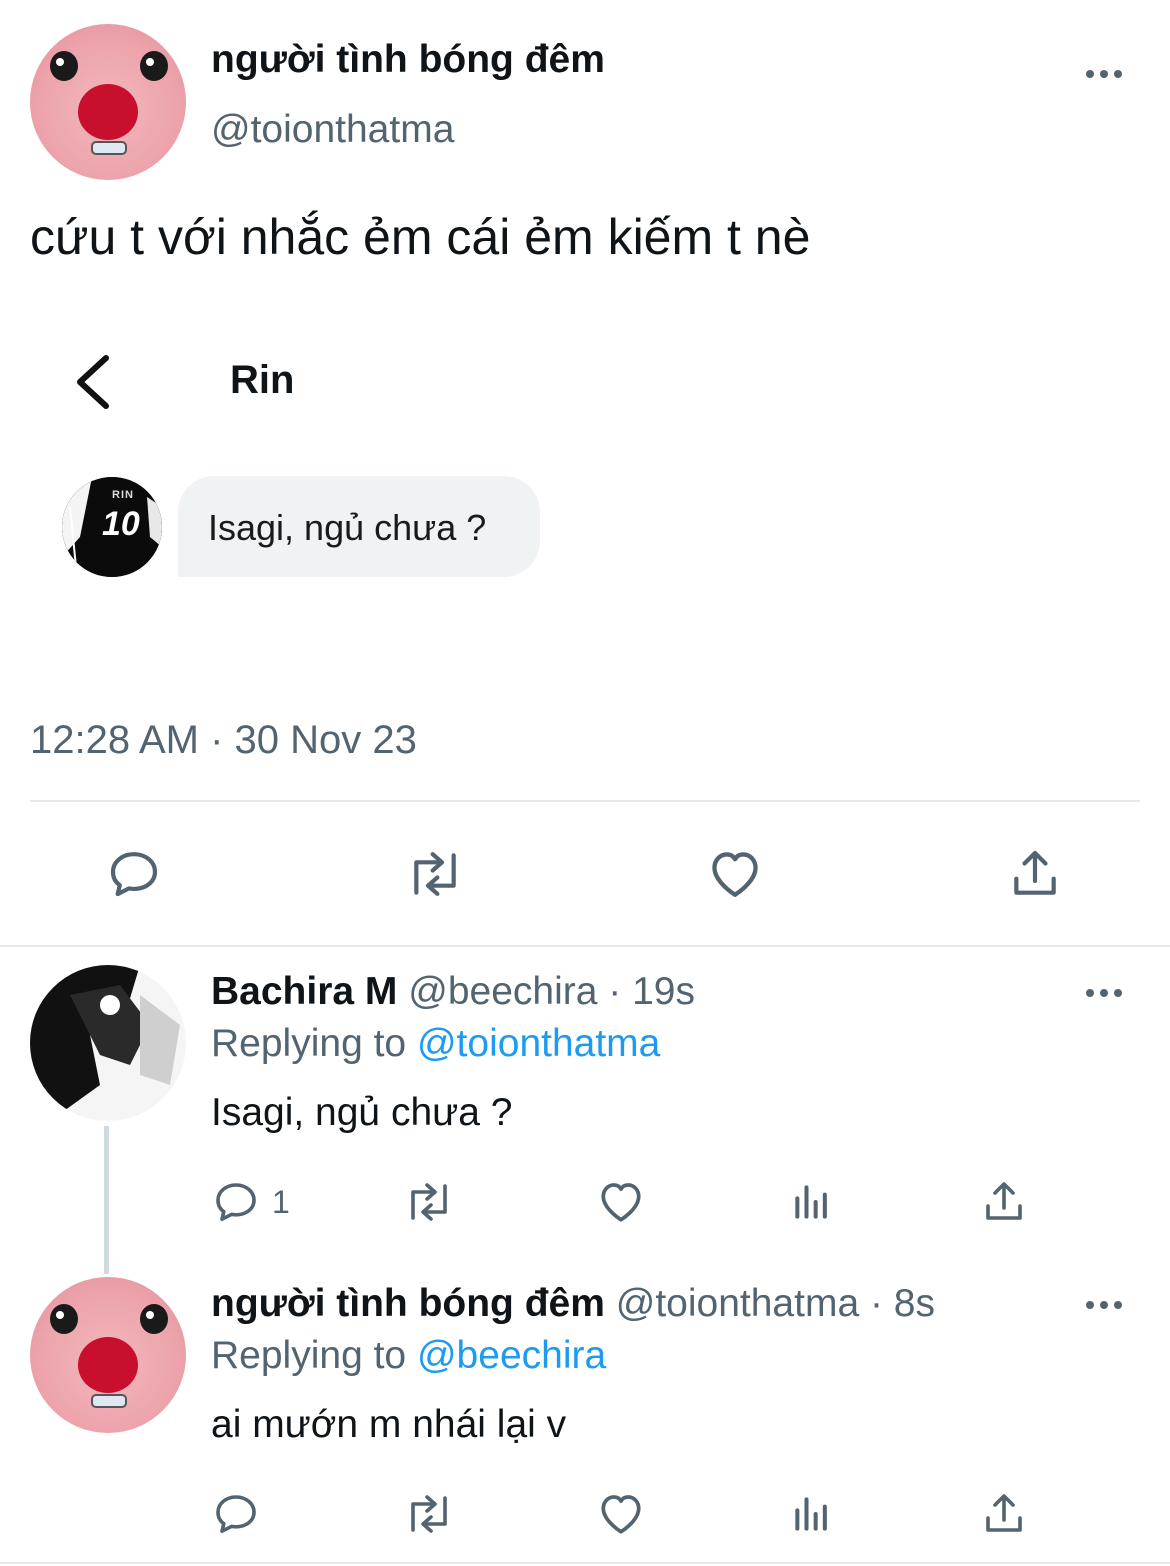  Describe the element at coordinates (511, 1355) in the screenshot. I see `replying-to-link: @beechira` at that location.